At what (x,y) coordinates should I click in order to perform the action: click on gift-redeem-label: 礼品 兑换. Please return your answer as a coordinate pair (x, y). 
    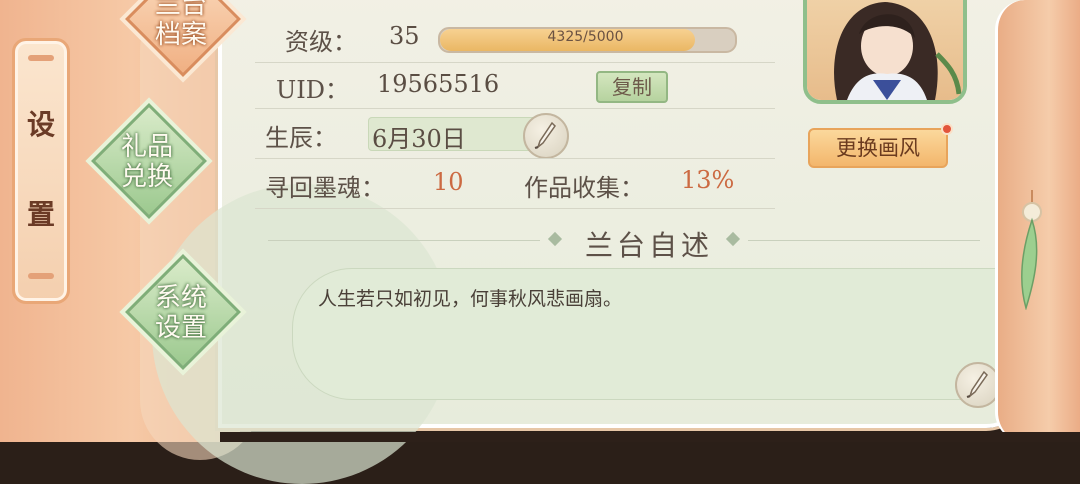
    Looking at the image, I should click on (146, 162).